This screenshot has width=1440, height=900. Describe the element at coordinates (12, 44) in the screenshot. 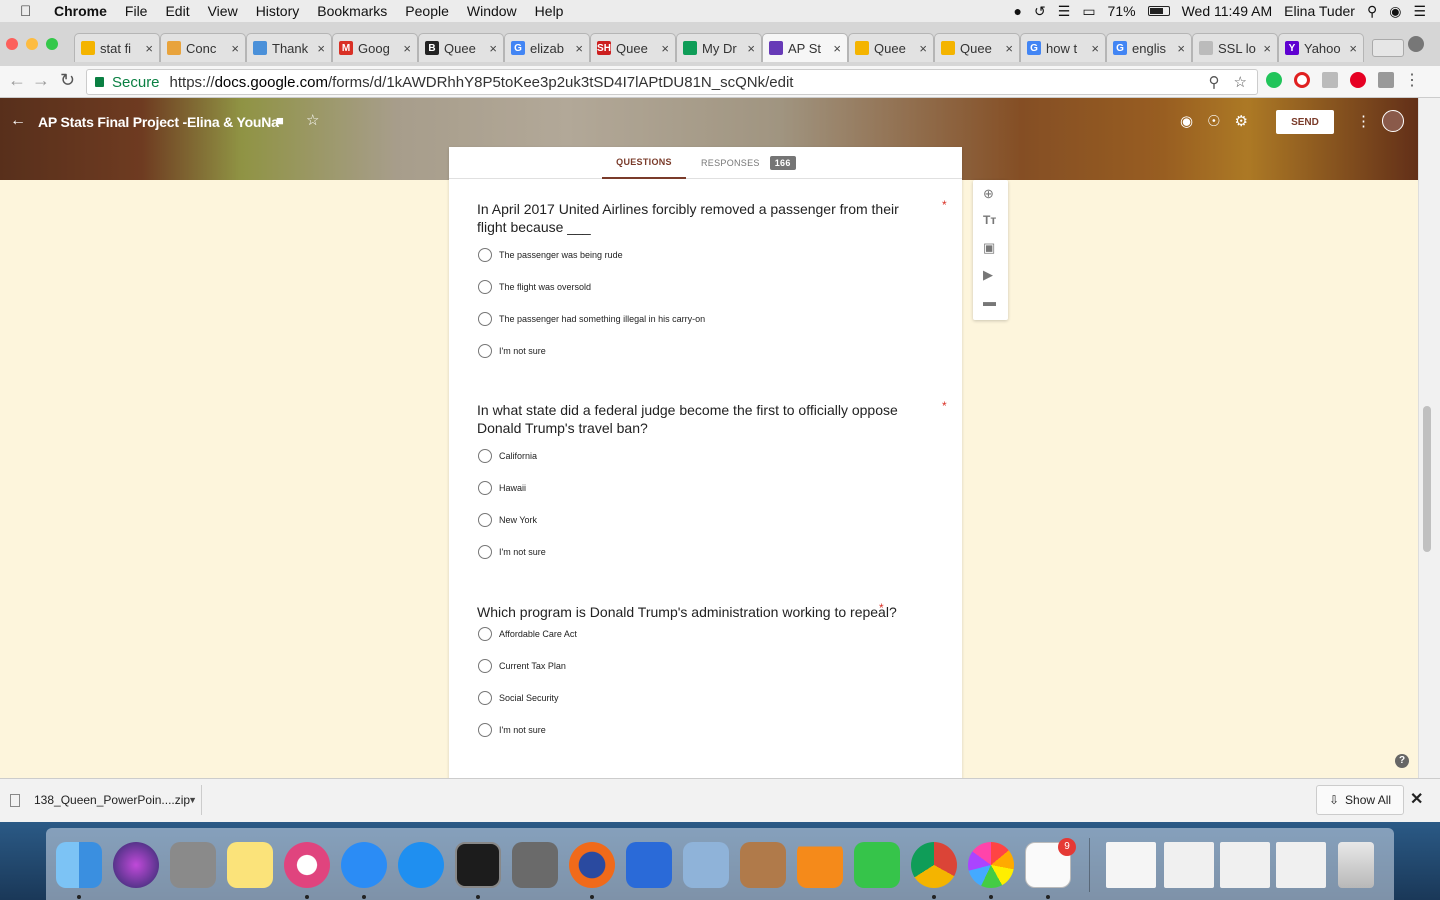

I see `close-window-button` at that location.